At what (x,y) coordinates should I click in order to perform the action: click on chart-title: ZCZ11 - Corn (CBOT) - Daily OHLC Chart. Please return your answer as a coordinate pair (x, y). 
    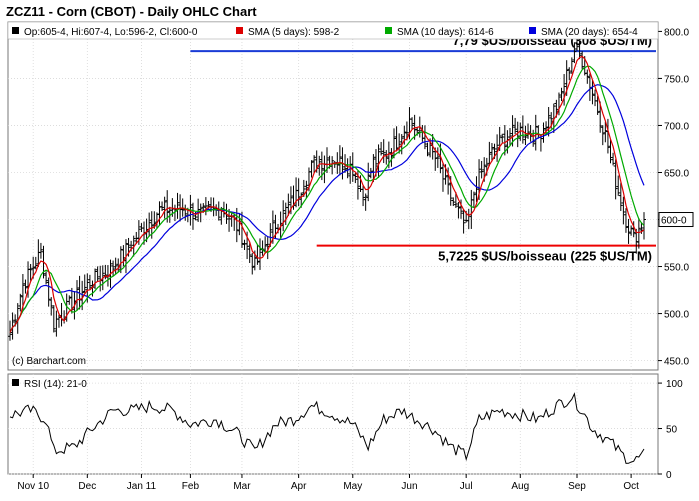
    Looking at the image, I should click on (131, 11).